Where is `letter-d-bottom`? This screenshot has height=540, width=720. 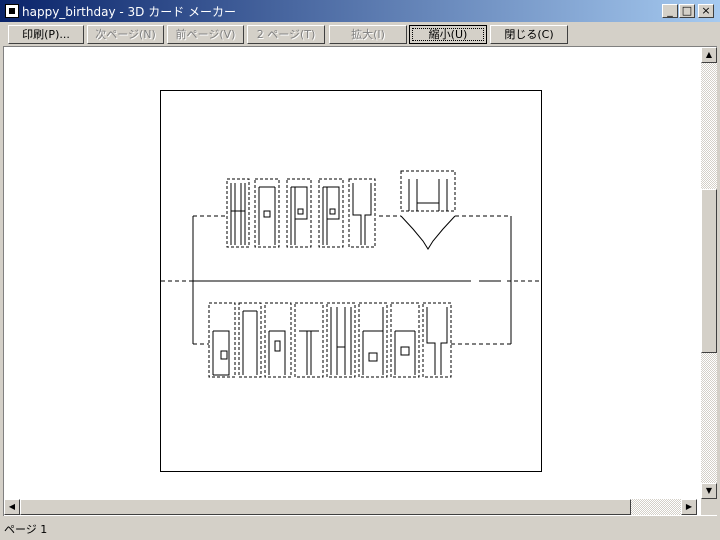
letter-d-bottom is located at coordinates (373, 340).